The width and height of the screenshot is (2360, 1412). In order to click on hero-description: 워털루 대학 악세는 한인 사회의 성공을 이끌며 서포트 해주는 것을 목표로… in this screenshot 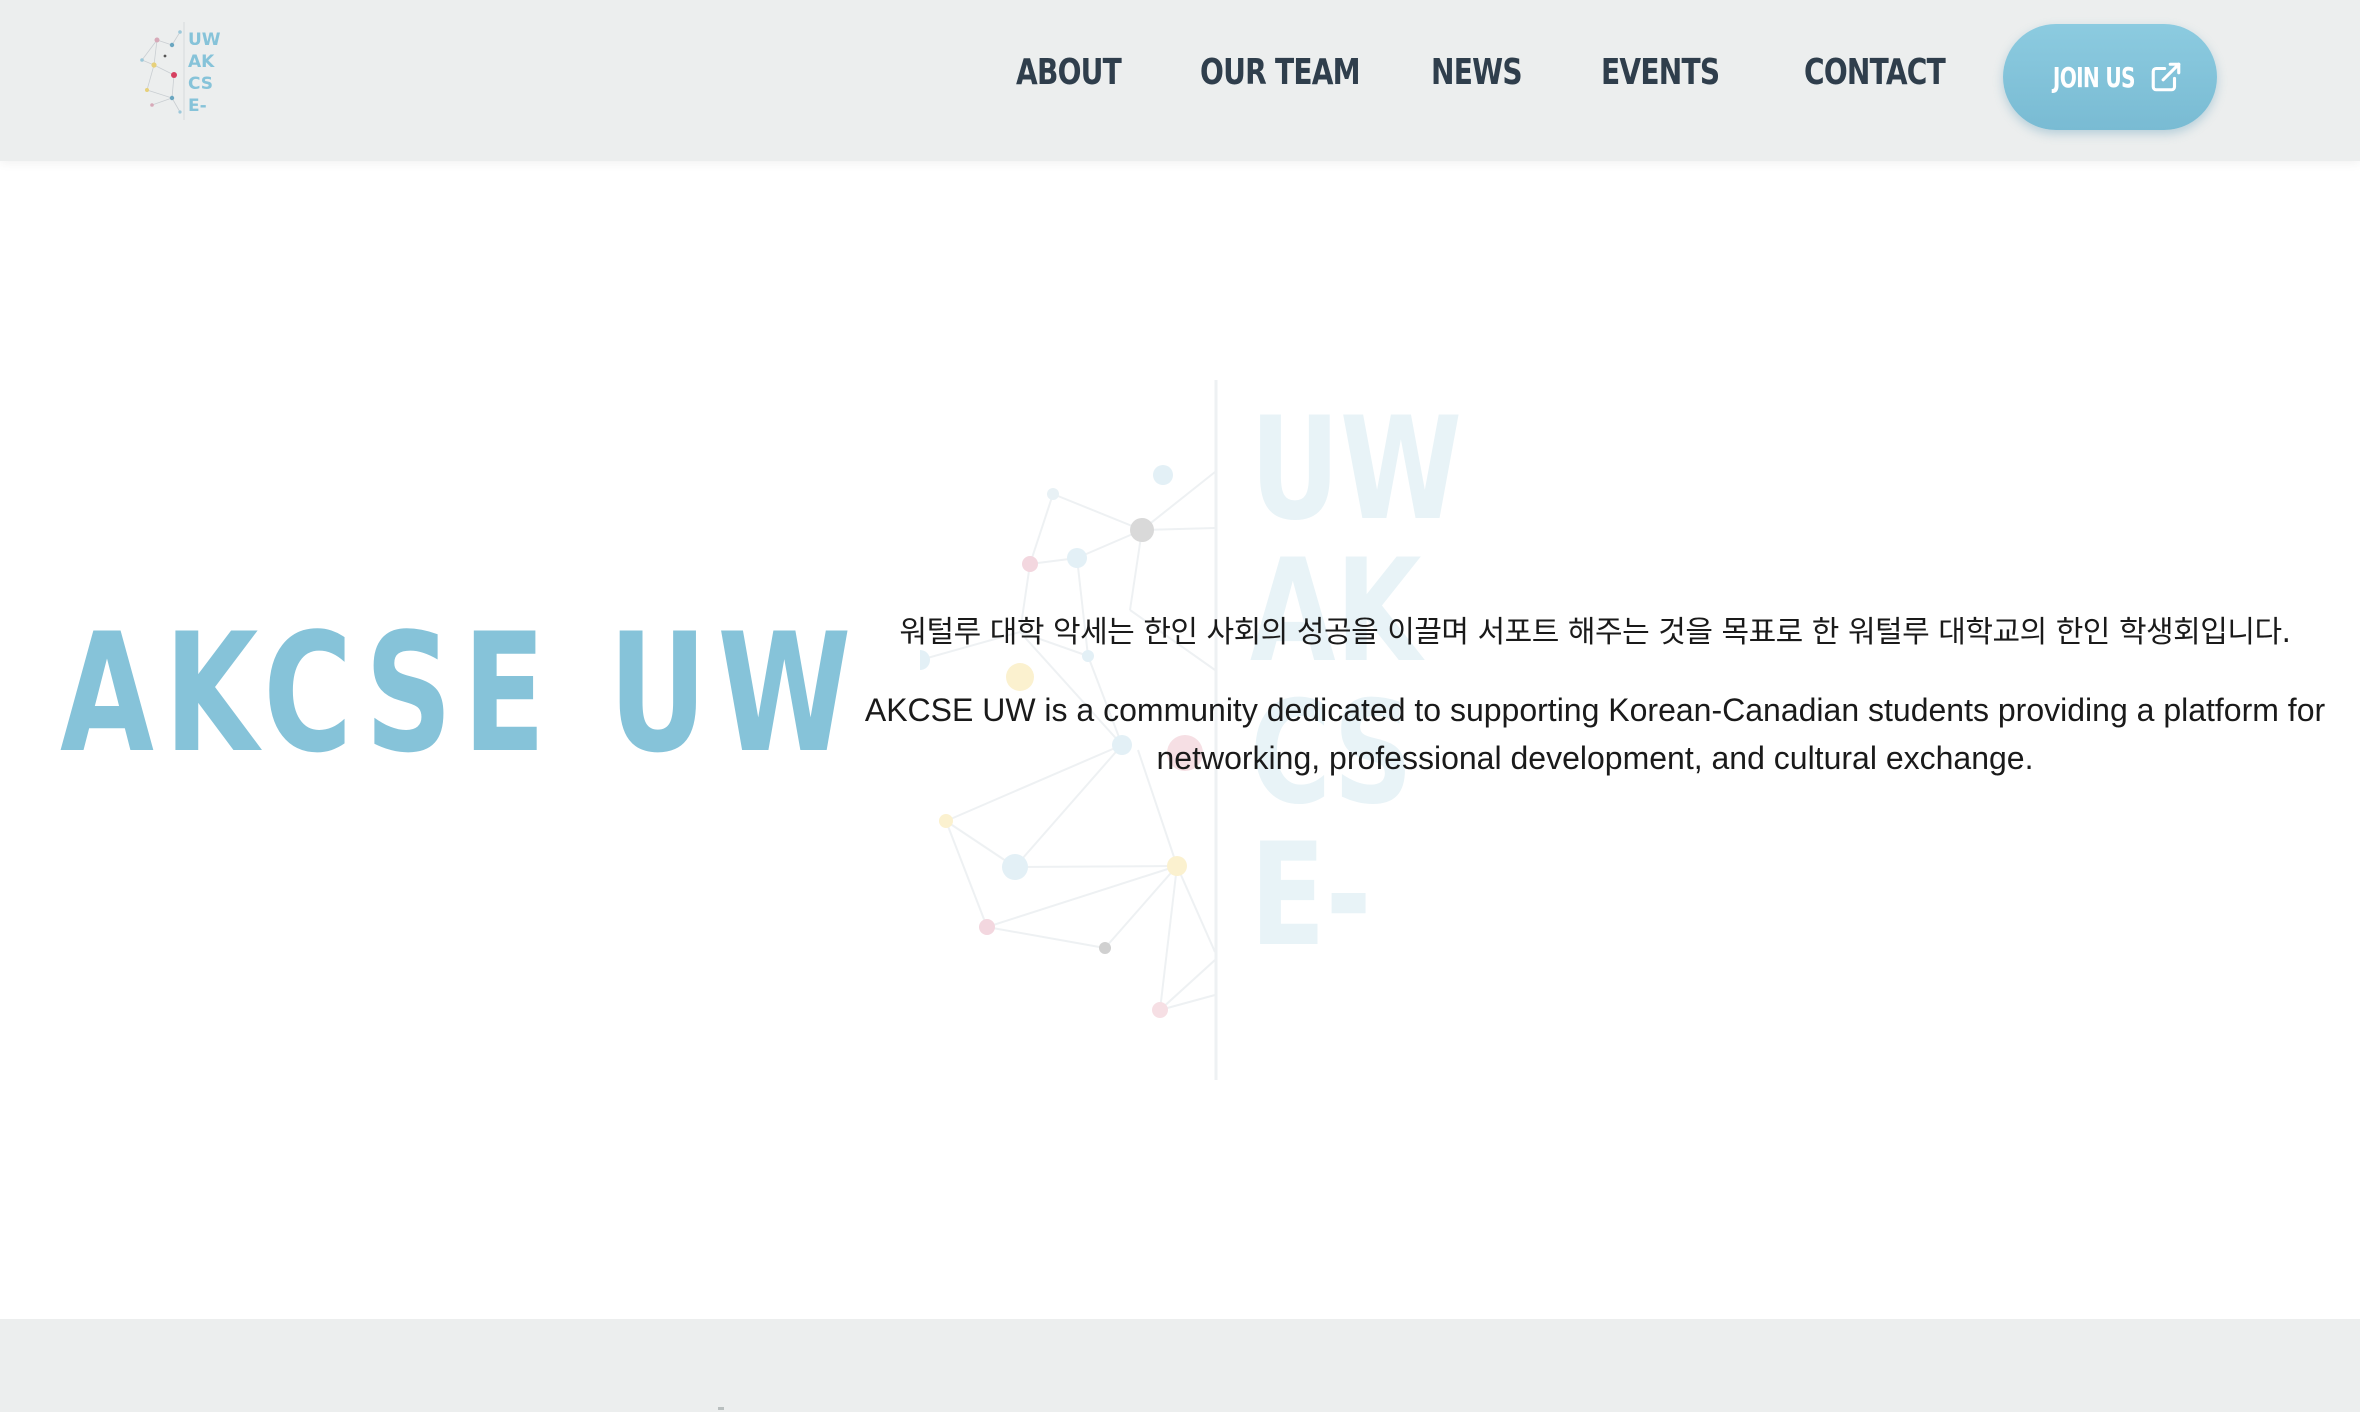, I will do `click(1595, 696)`.